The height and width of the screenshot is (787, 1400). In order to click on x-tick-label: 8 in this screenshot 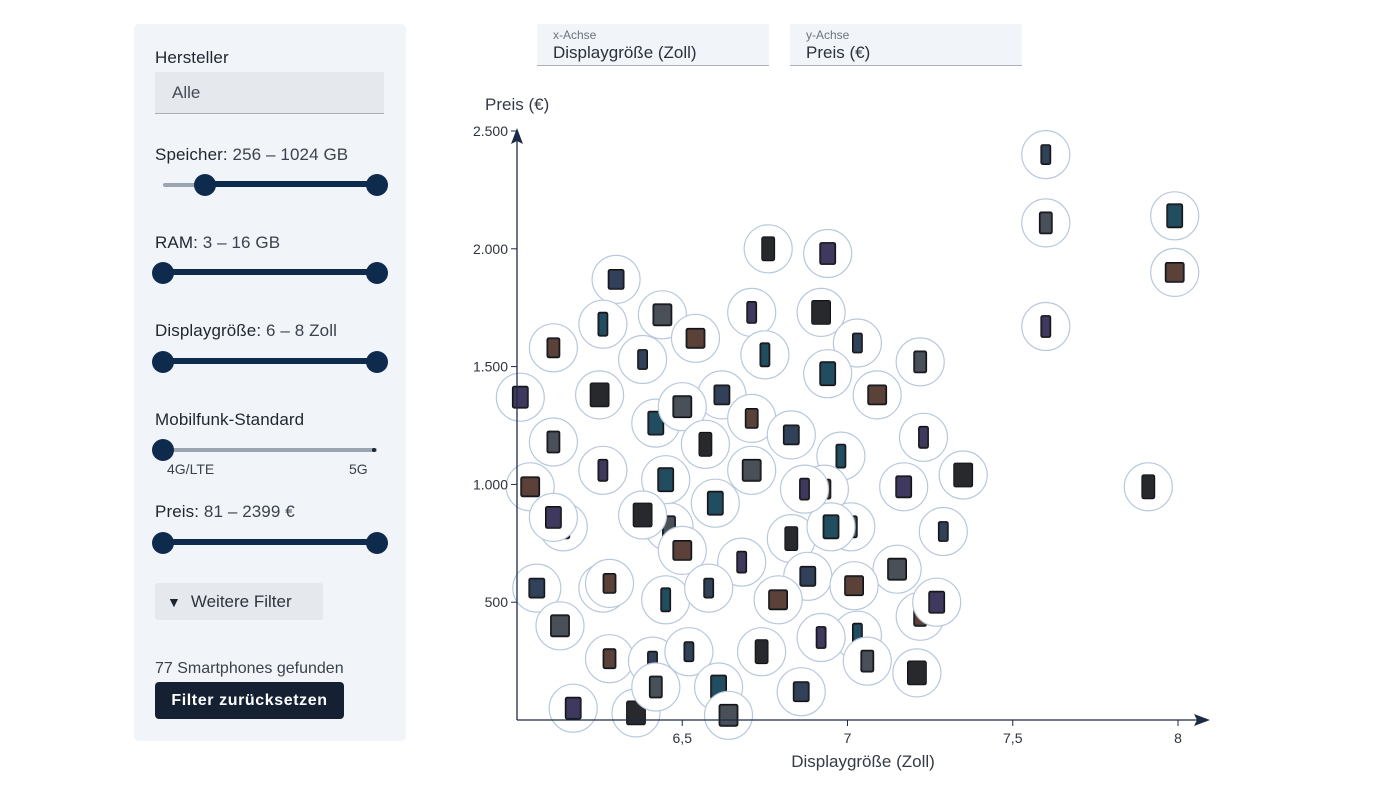, I will do `click(1178, 738)`.